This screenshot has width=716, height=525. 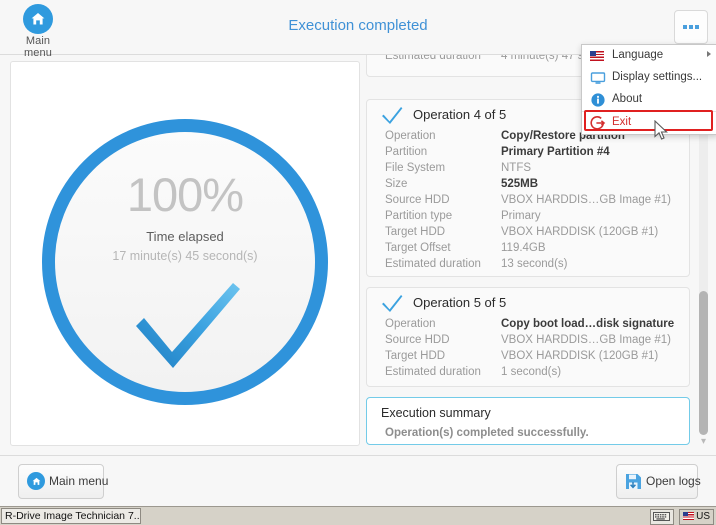 What do you see at coordinates (588, 324) in the screenshot?
I see `detail-value: Copy boot load…disk signature` at bounding box center [588, 324].